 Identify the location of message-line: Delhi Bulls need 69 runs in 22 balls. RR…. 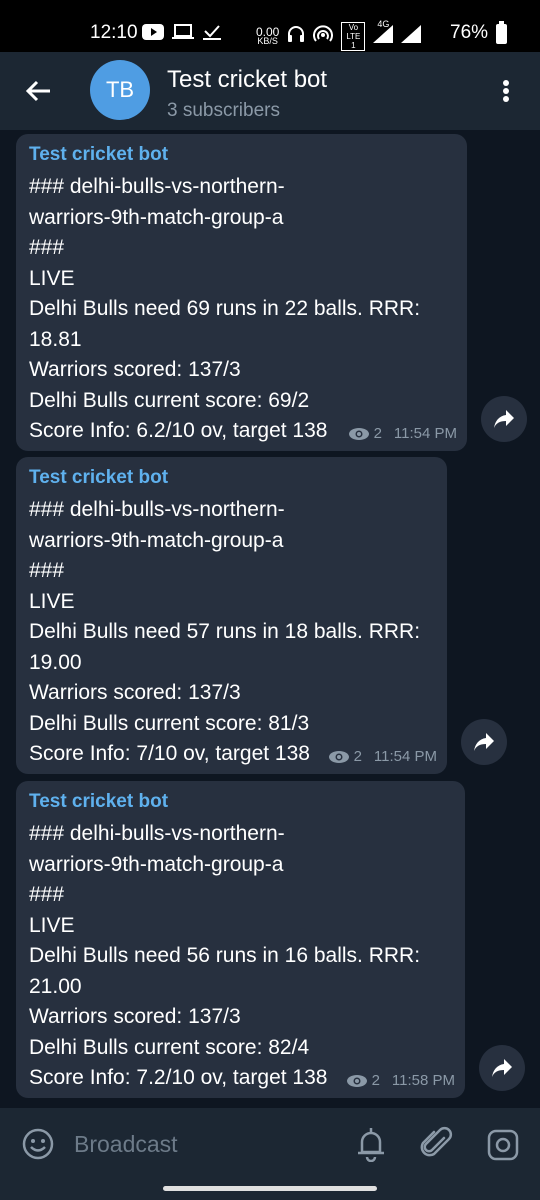
(225, 308).